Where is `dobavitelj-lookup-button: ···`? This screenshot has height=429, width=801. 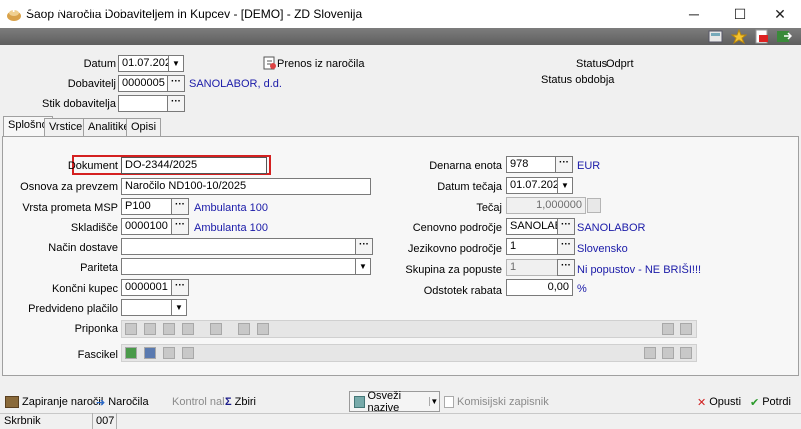
dobavitelj-lookup-button: ··· is located at coordinates (176, 83).